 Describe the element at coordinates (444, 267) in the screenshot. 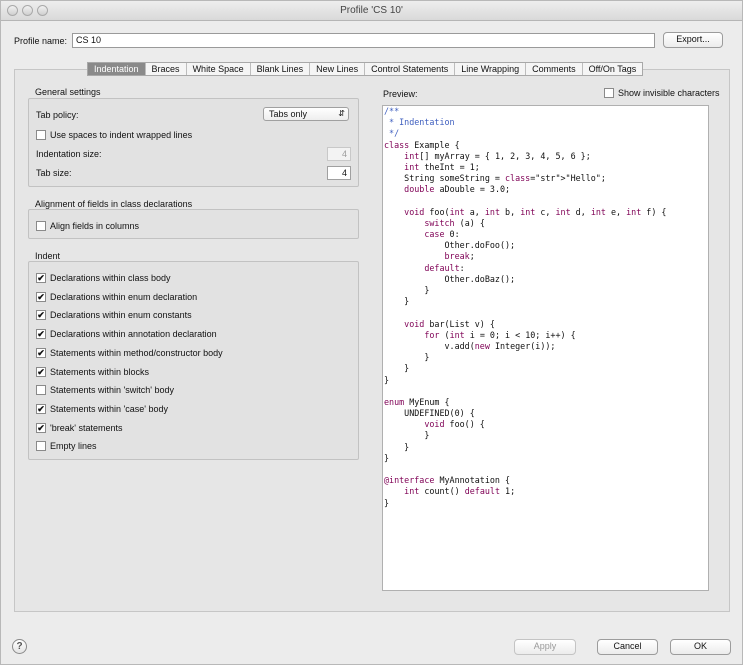

I see `code-line: default:` at that location.